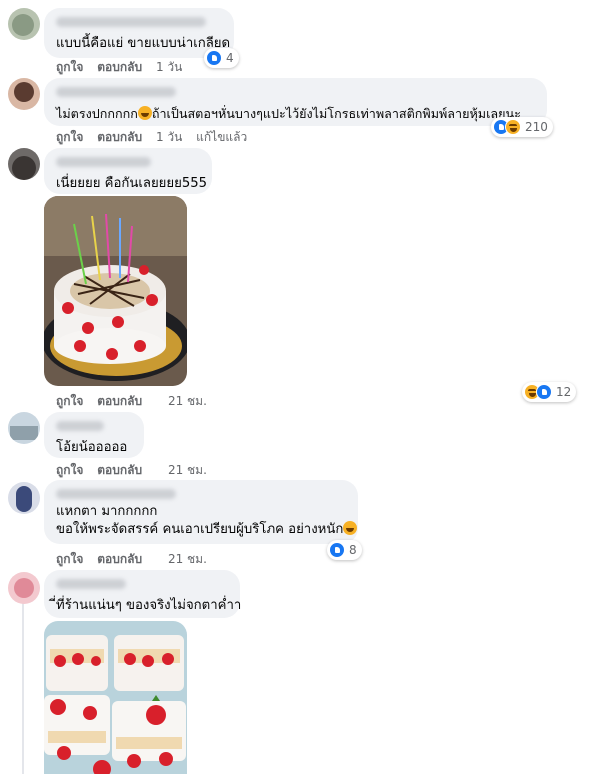 This screenshot has height=774, width=600. I want to click on dessert-cups-image, so click(115, 697).